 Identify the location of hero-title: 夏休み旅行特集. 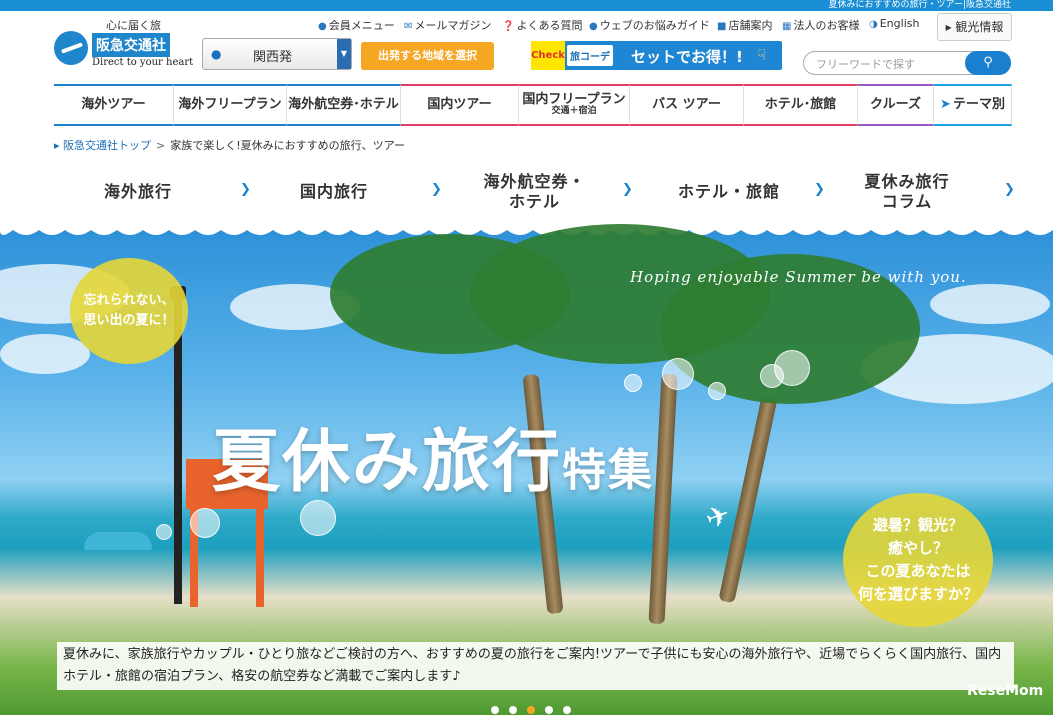
(433, 462).